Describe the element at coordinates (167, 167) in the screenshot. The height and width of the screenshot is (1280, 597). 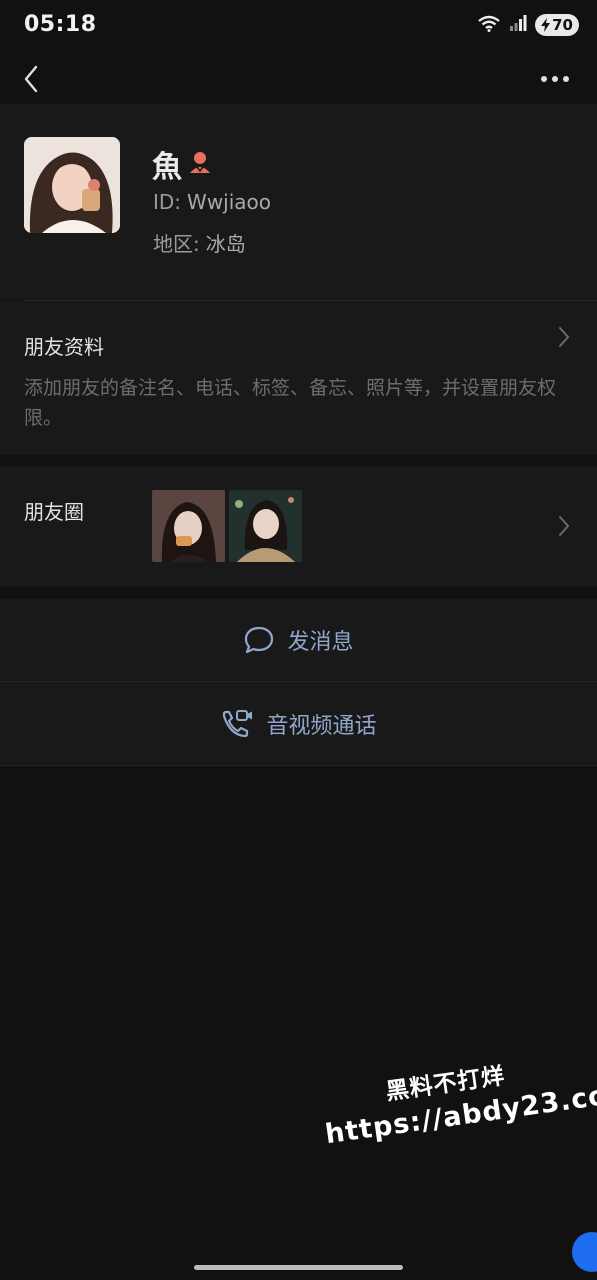
I see `profile-name: 魚` at that location.